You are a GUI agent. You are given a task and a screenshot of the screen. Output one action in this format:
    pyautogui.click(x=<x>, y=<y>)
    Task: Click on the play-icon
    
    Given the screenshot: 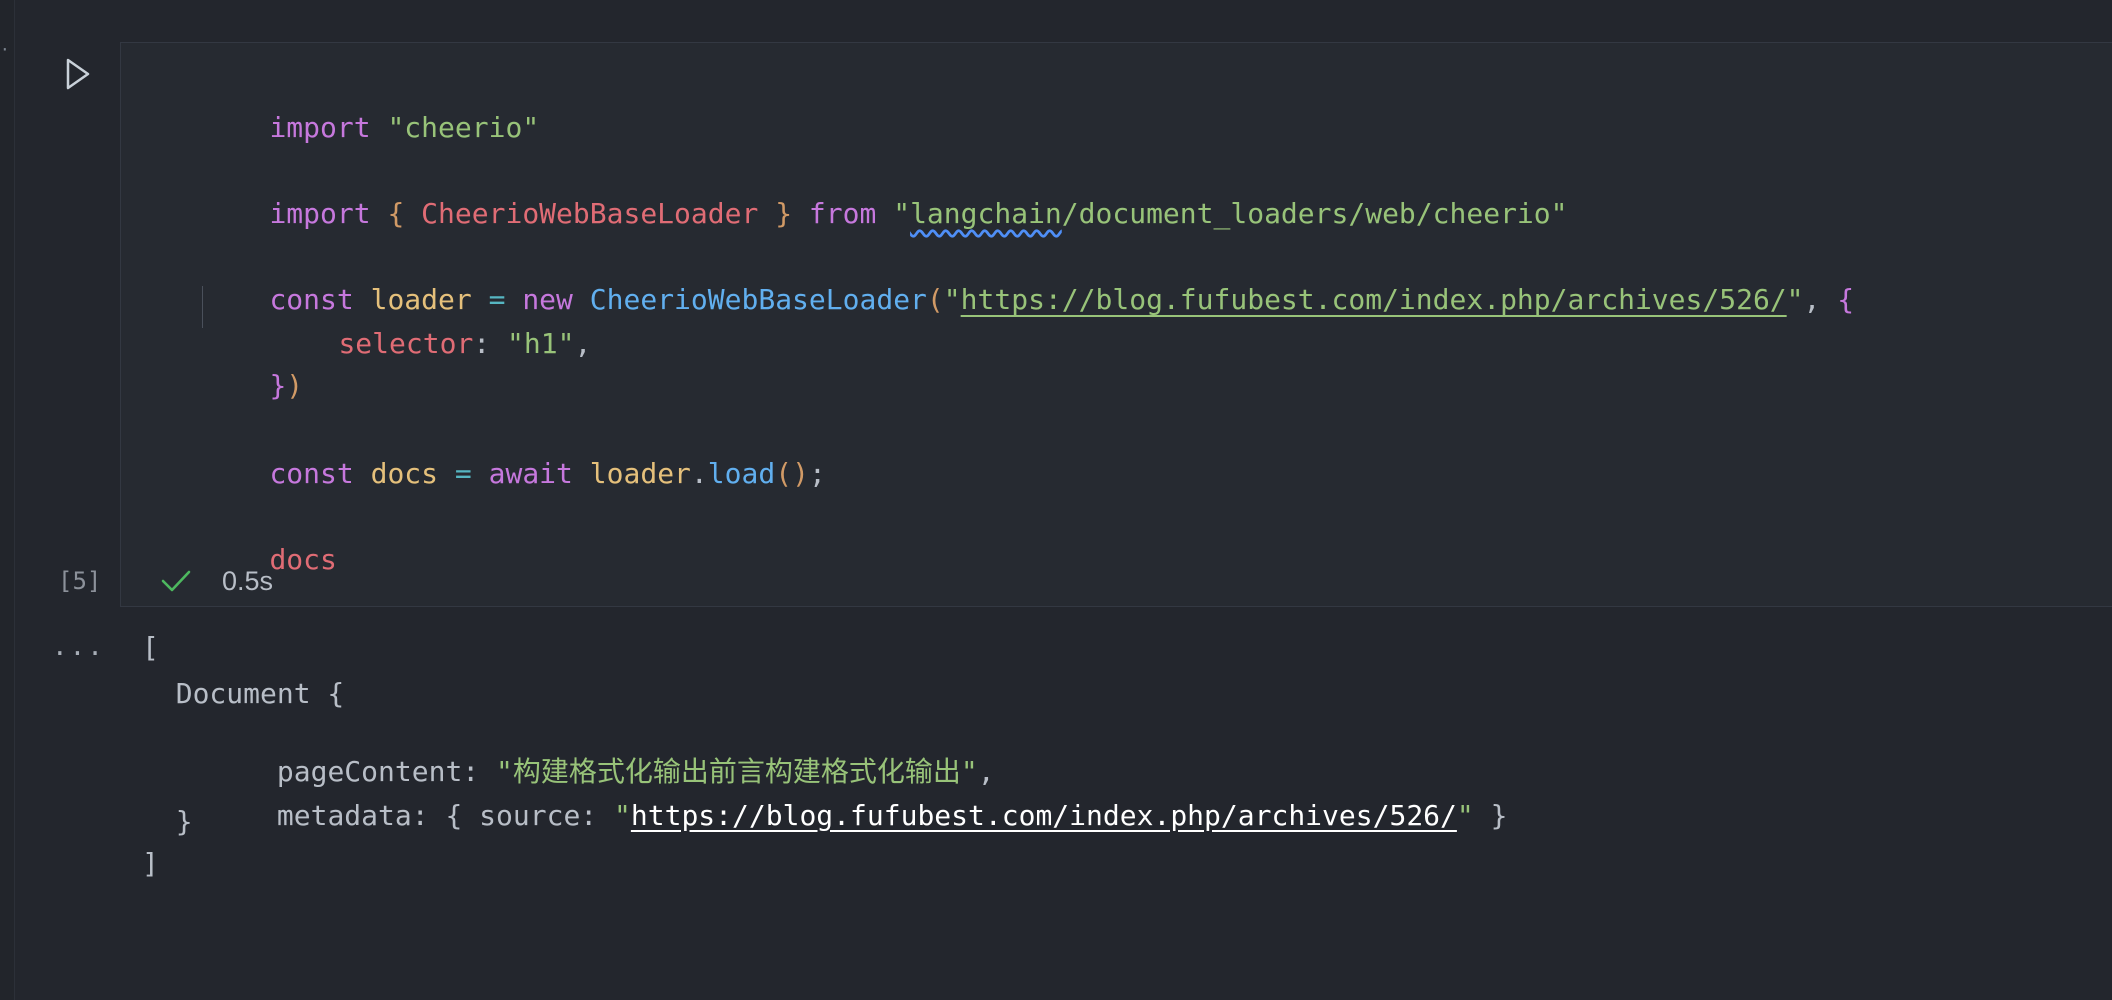 What is the action you would take?
    pyautogui.click(x=78, y=74)
    